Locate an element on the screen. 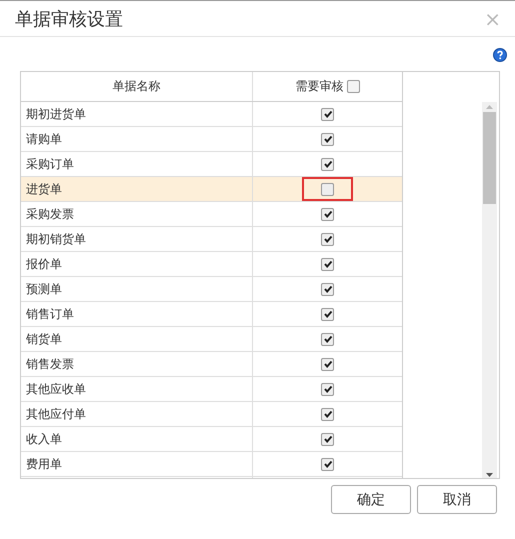 The width and height of the screenshot is (515, 539). table-row: 销货单 is located at coordinates (211, 339).